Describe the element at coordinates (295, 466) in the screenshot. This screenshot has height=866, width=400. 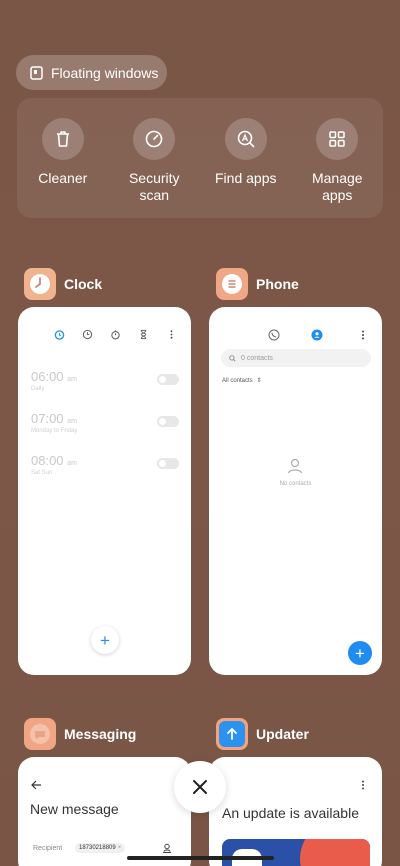
I see `empty-contacts-icon` at that location.